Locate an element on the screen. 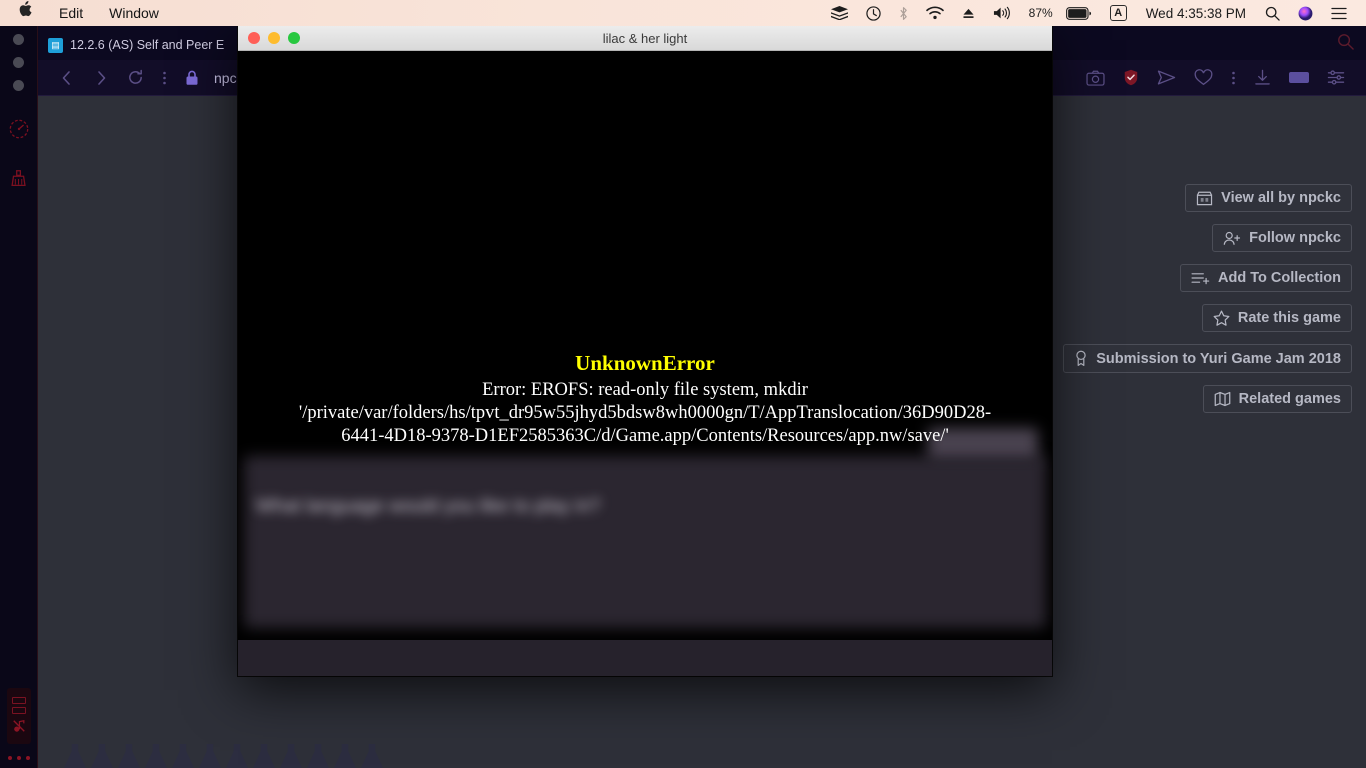 The height and width of the screenshot is (768, 1366). game-window-titlebar: lilac & her light is located at coordinates (645, 38).